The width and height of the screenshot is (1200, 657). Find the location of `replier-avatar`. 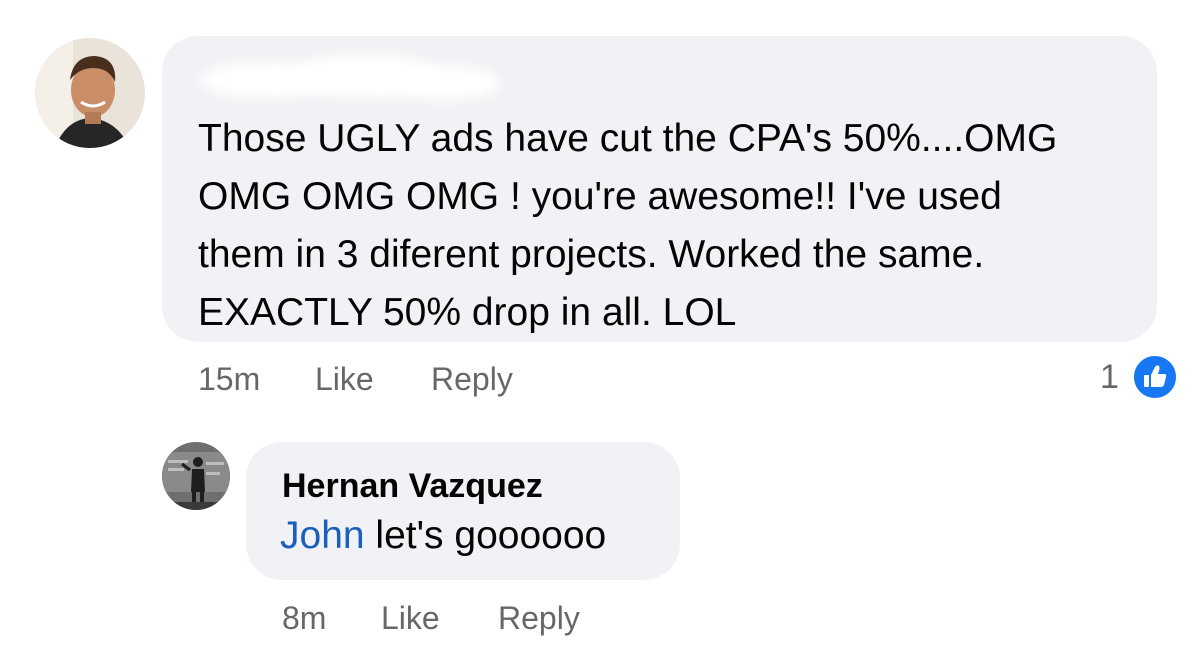

replier-avatar is located at coordinates (196, 476).